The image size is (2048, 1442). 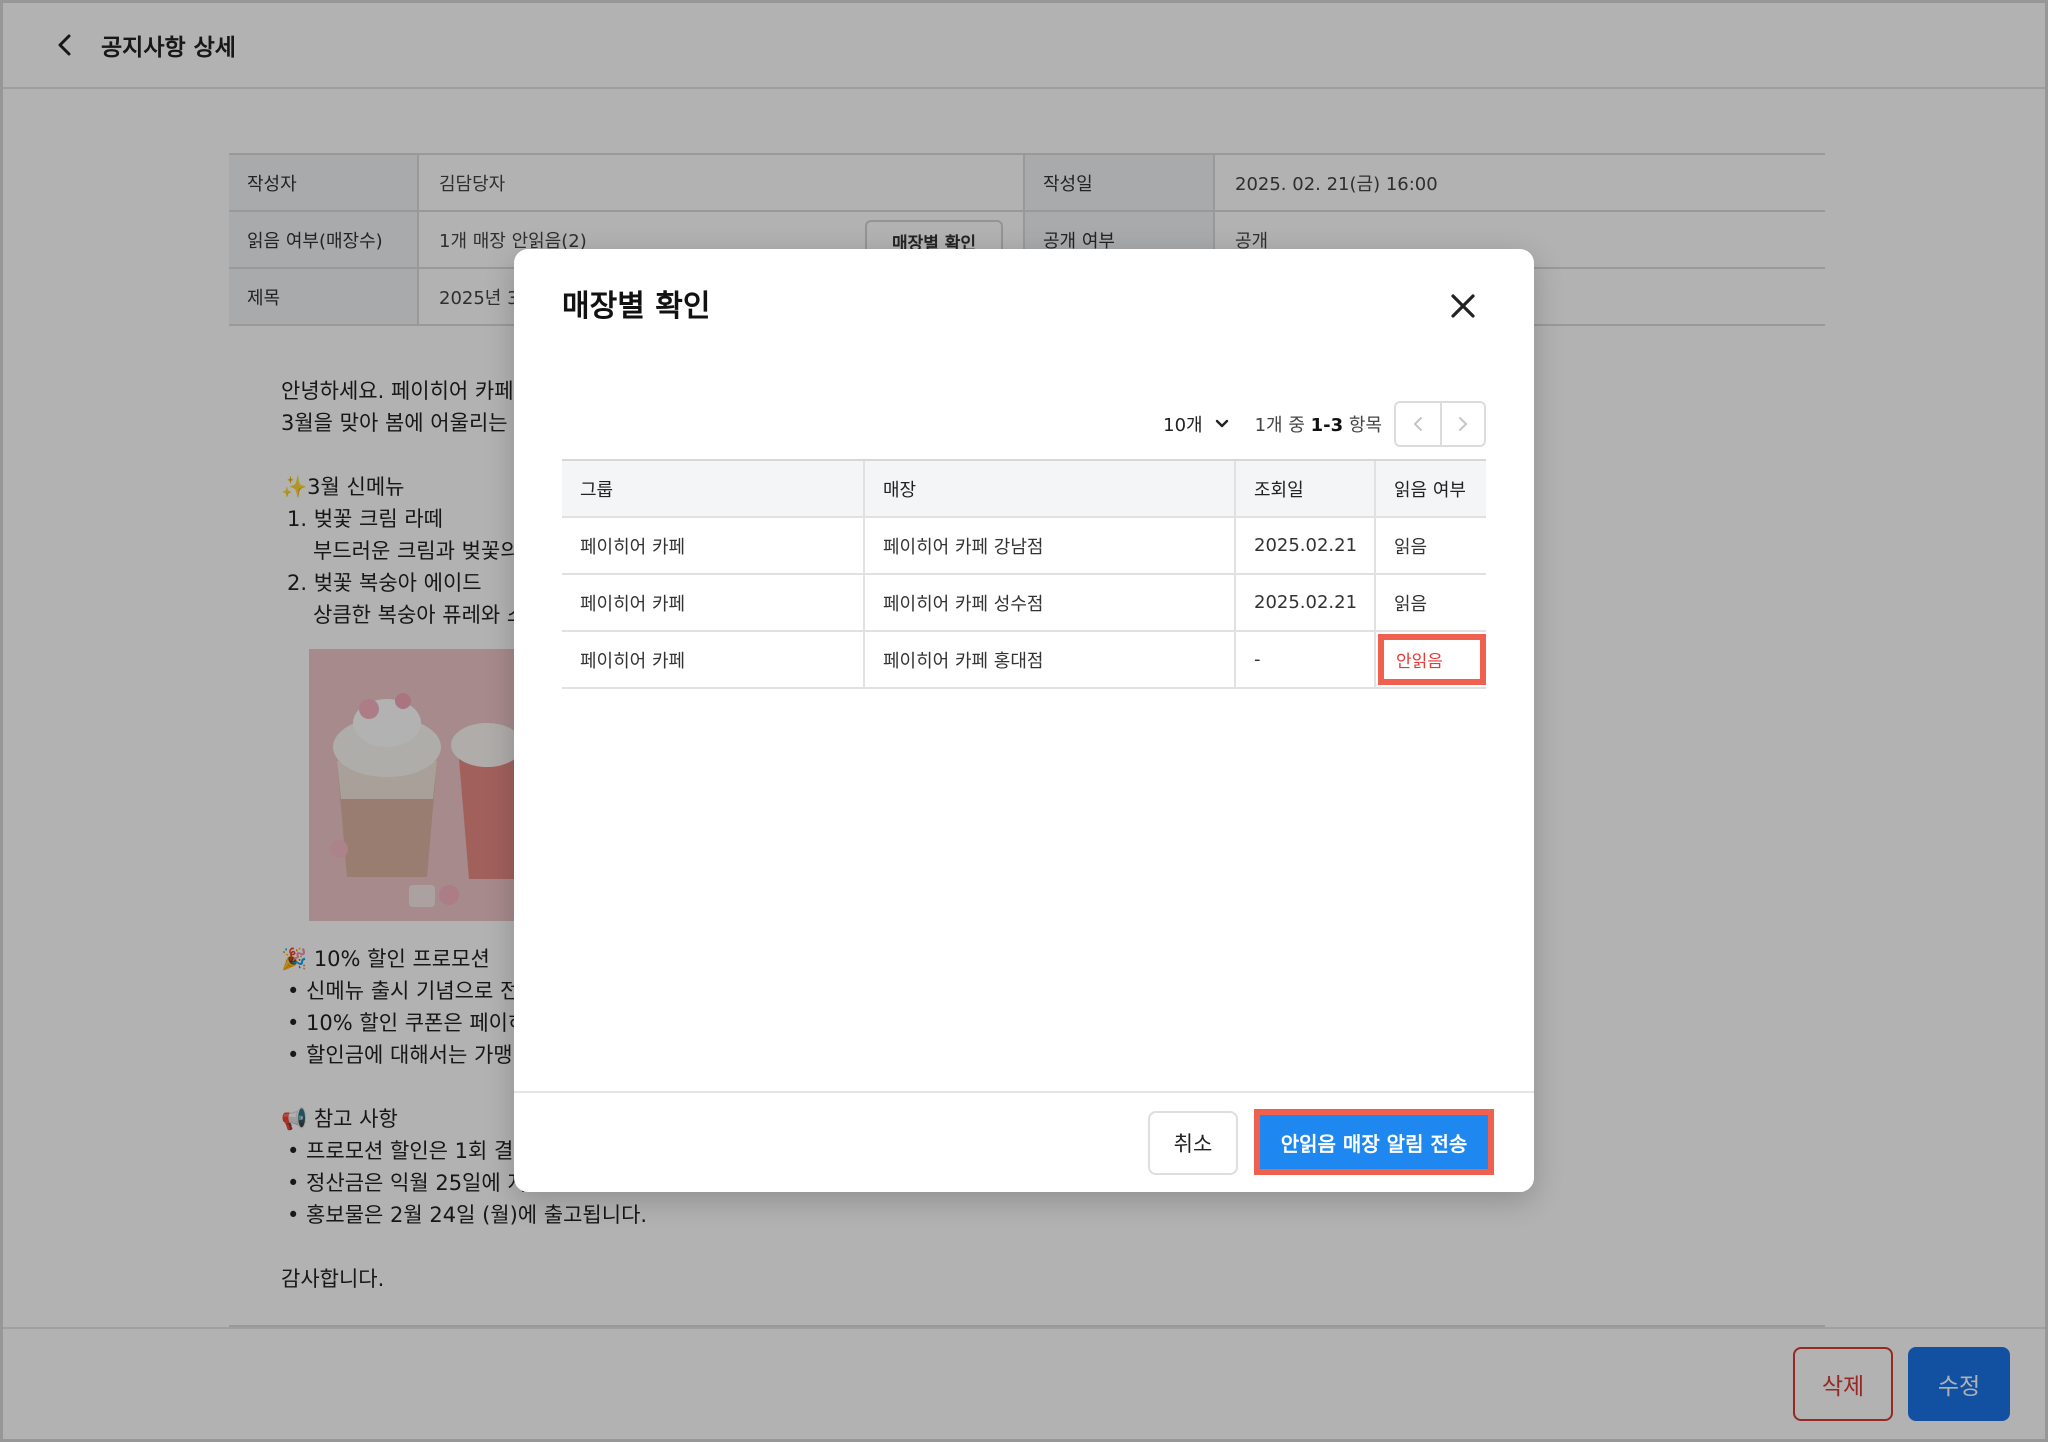 I want to click on table-header-row: 그룹 매장 조회일 읽음 여부, so click(x=1024, y=488).